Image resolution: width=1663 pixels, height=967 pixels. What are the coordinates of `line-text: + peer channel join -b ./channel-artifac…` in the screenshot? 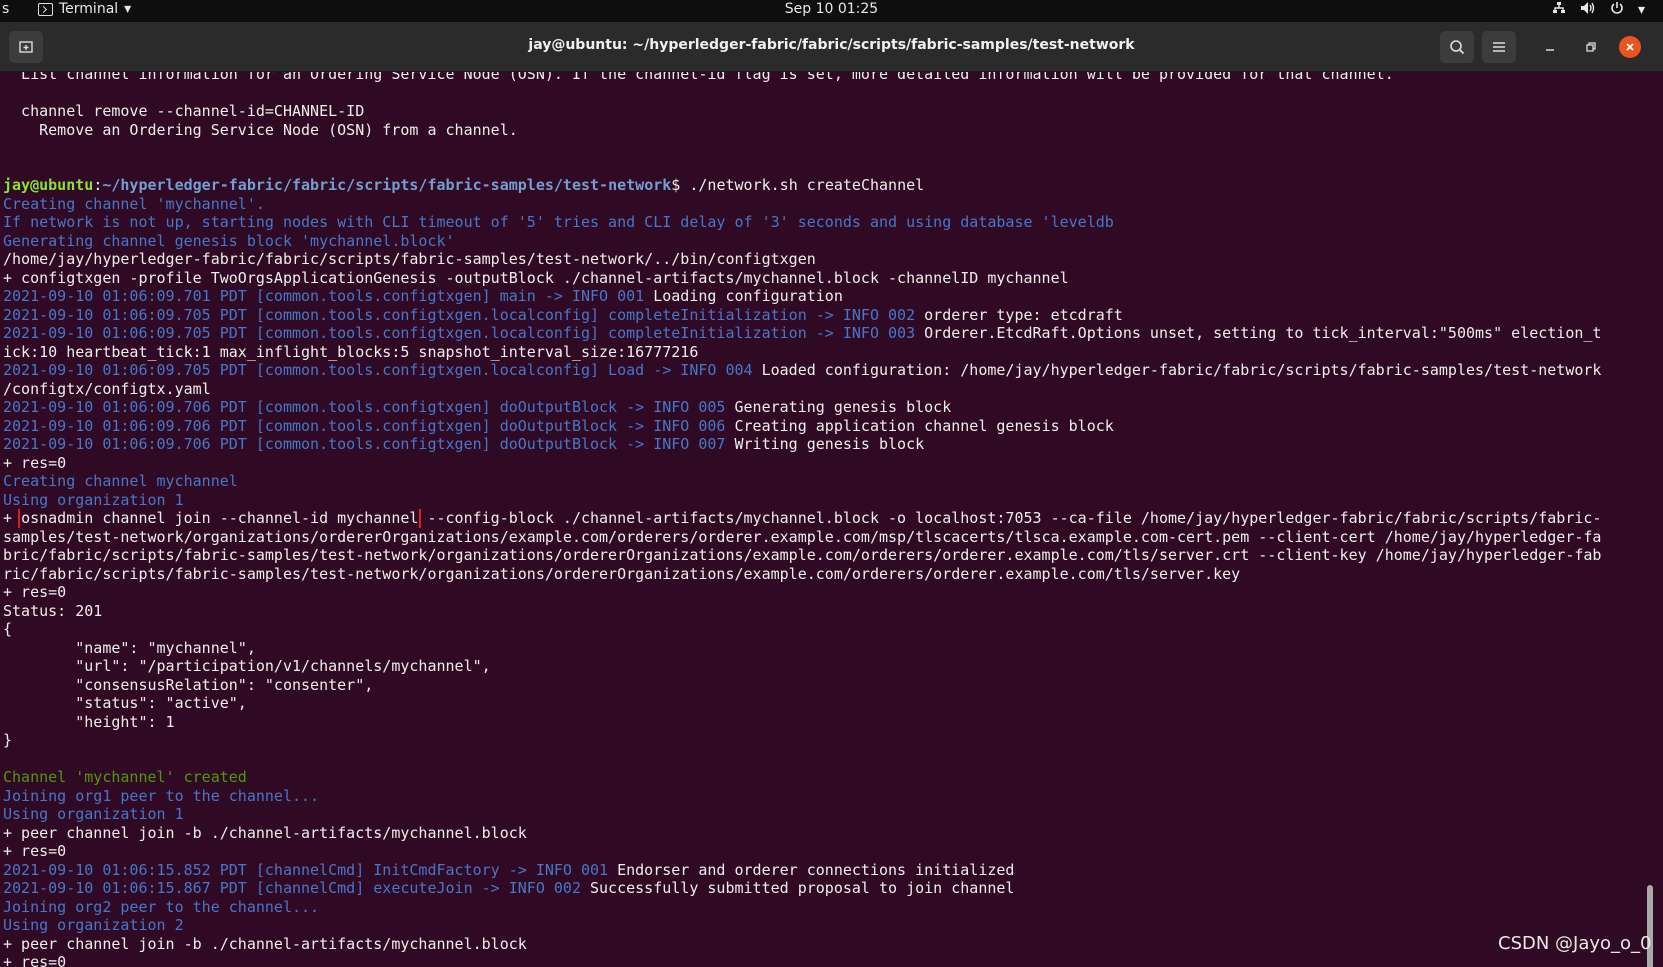 It's located at (265, 943).